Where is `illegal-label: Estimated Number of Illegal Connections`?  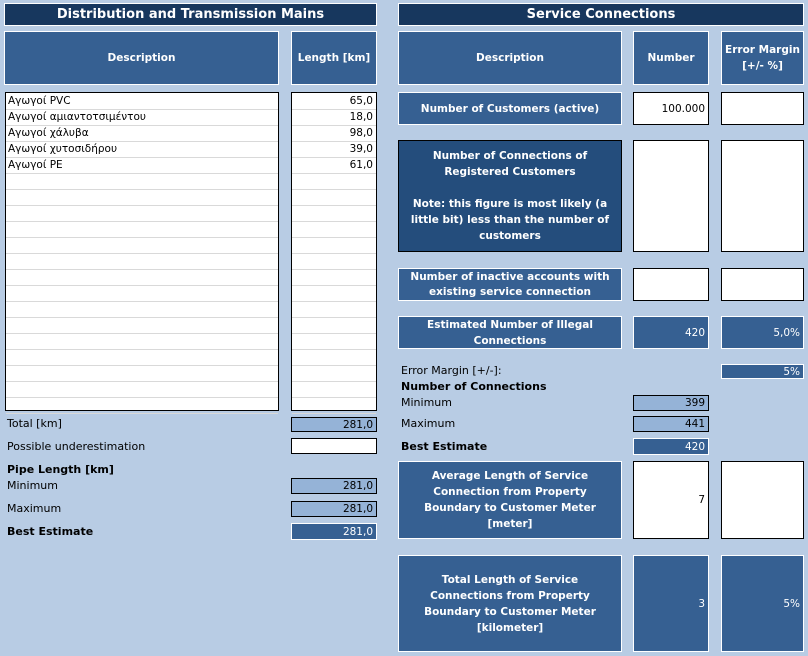
illegal-label: Estimated Number of Illegal Connections is located at coordinates (510, 332).